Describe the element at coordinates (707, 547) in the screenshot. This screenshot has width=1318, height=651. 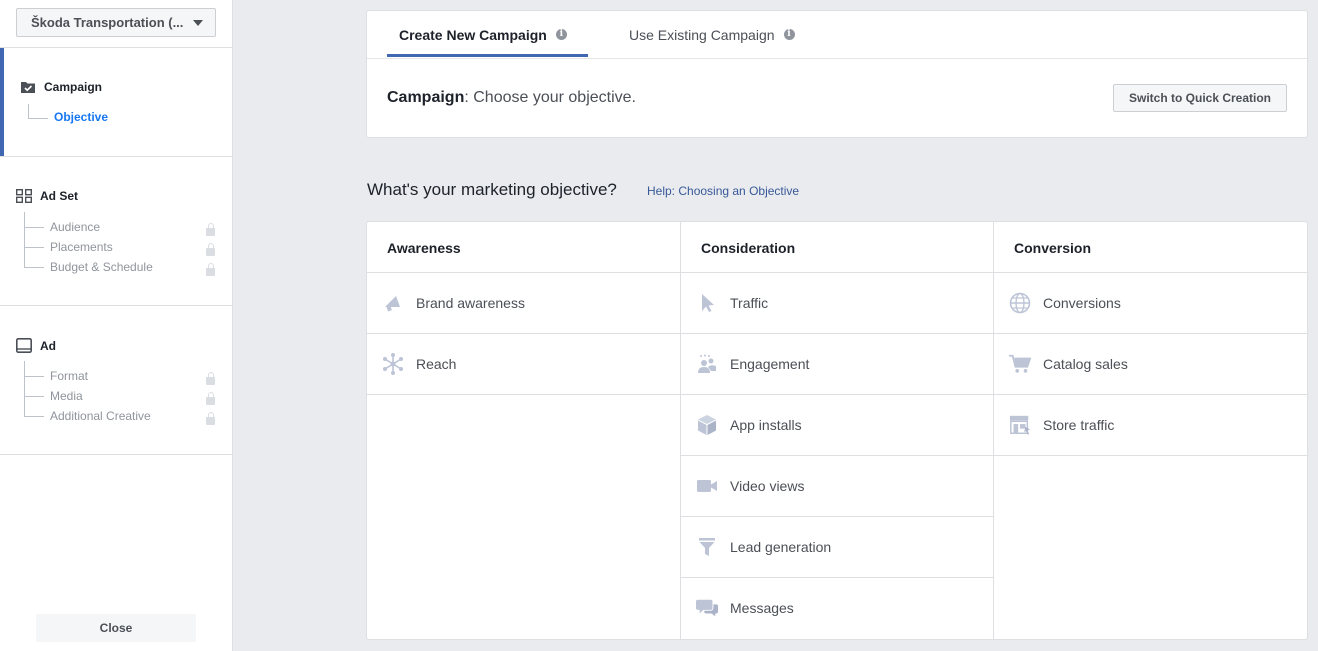
I see `funnel-icon` at that location.